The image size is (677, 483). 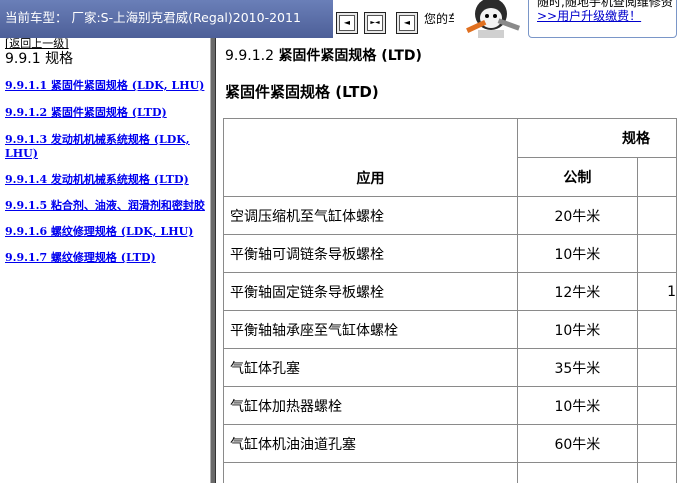 What do you see at coordinates (105, 113) in the screenshot?
I see `sidebar-item-9-9-1-2: 9.9.1.2 紧固件紧固规格 (LTD)` at bounding box center [105, 113].